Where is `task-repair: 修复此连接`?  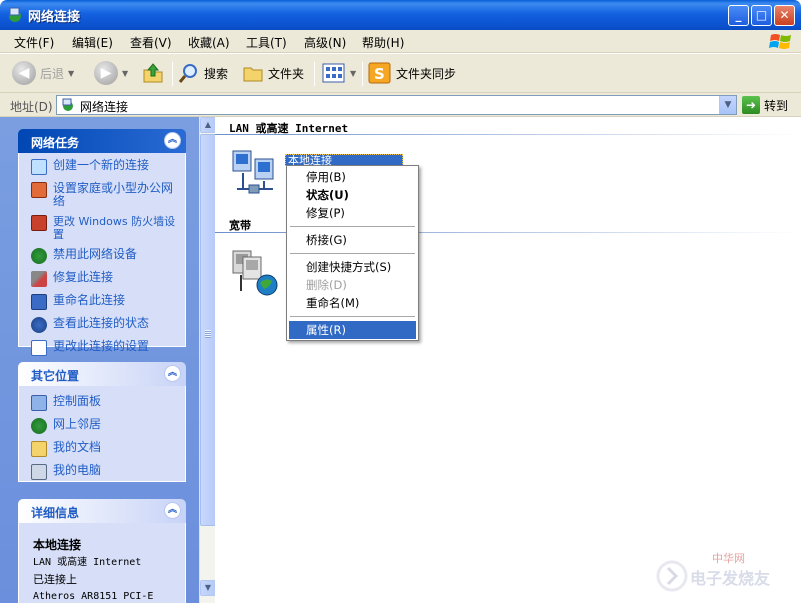 task-repair: 修复此连接 is located at coordinates (104, 279).